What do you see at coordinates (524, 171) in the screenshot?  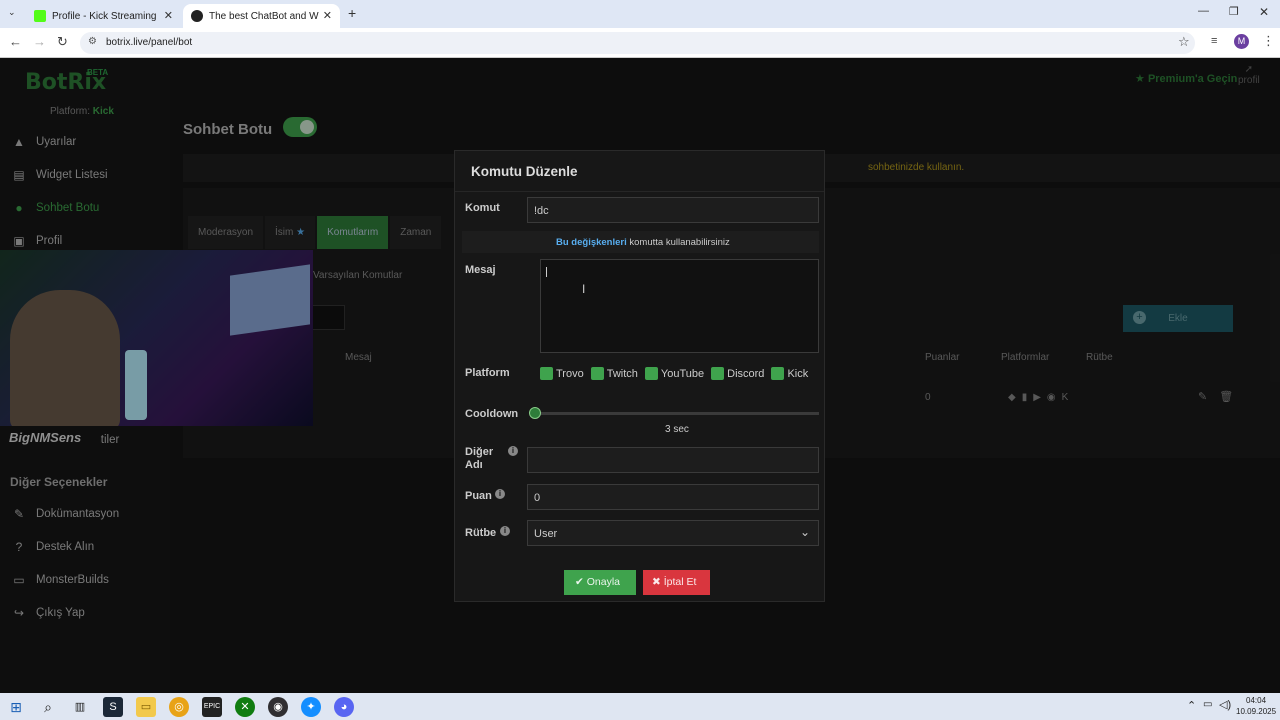 I see `modal-title: Komutu Düzenle` at bounding box center [524, 171].